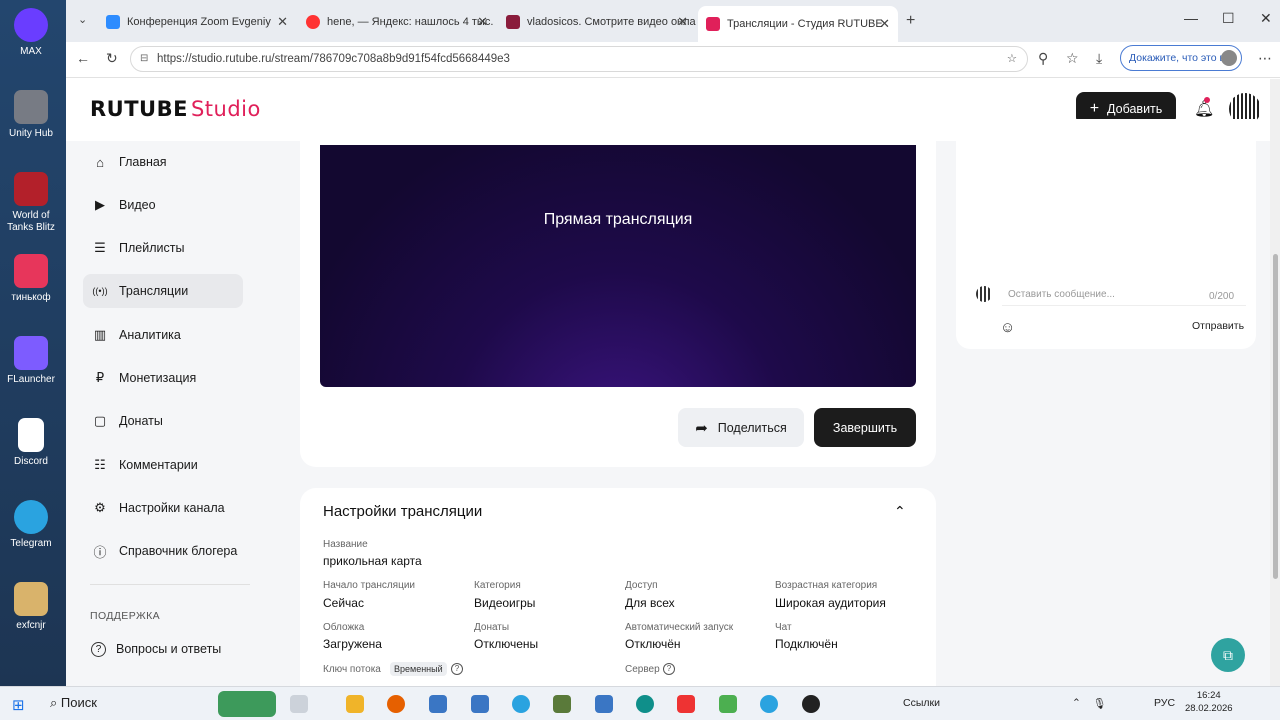  I want to click on sidebar-item-monetization: ₽ Монетизация, so click(163, 378).